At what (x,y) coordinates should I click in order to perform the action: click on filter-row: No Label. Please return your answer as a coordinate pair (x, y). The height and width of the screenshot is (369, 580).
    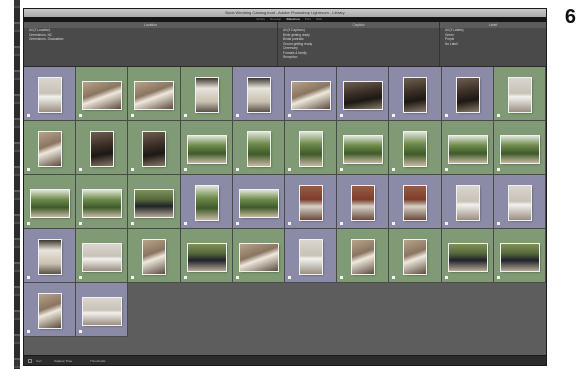
    Looking at the image, I should click on (493, 44).